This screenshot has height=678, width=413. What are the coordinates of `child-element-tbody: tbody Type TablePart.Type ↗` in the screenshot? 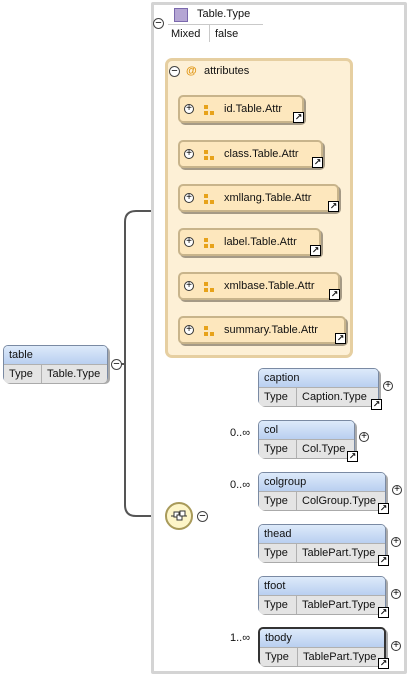 It's located at (323, 648).